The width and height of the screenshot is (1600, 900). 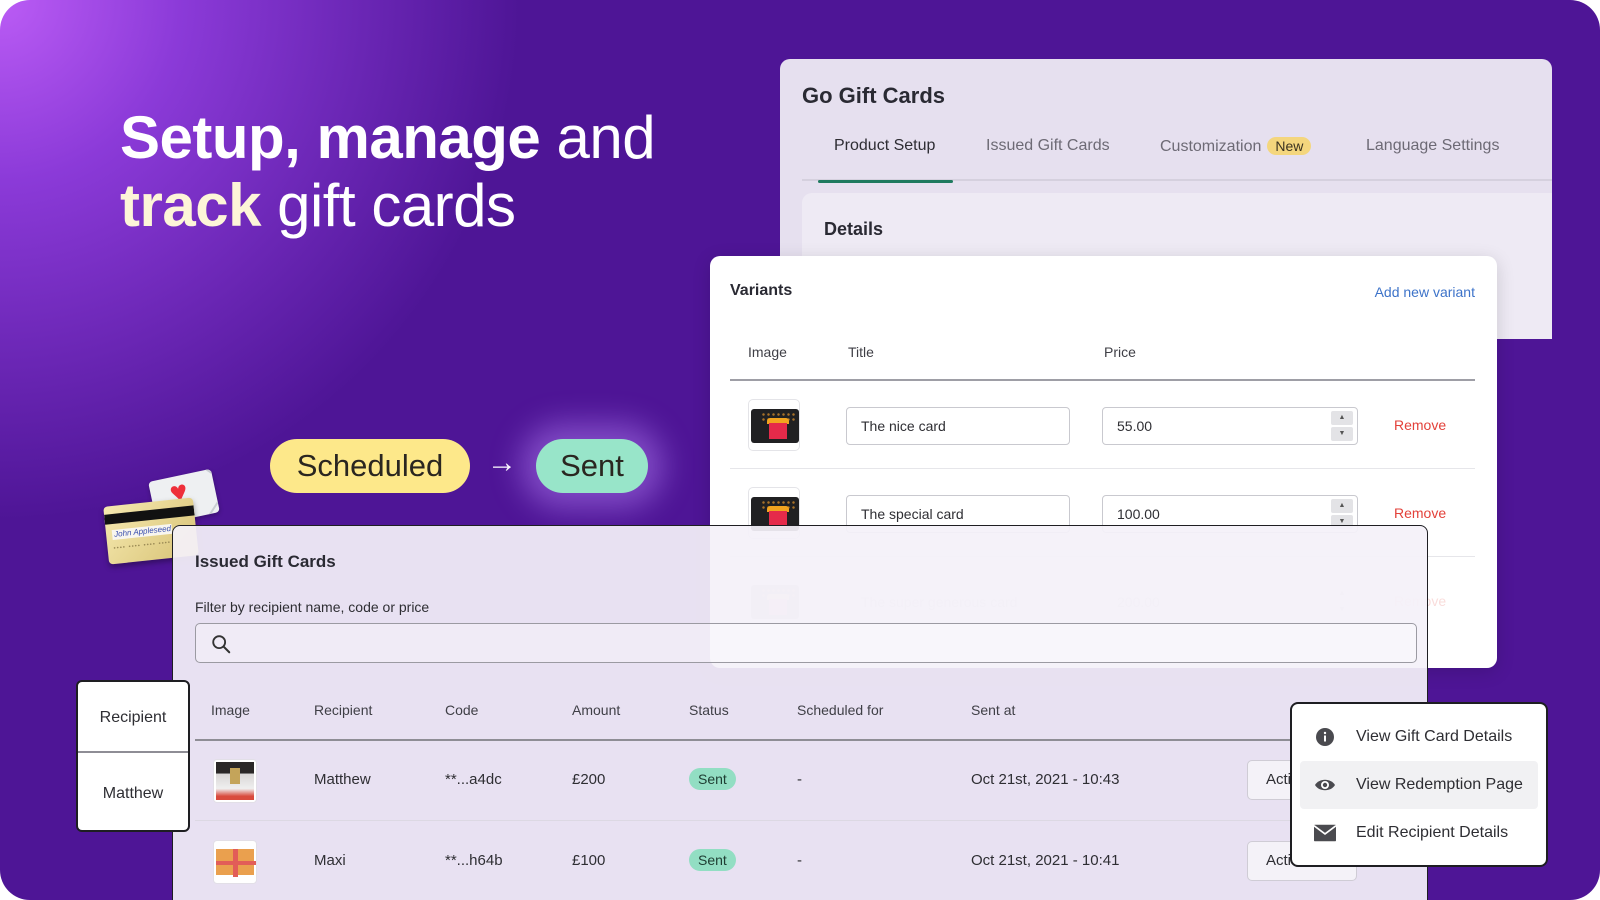 What do you see at coordinates (958, 426) in the screenshot?
I see `variant-title-input: The nice card` at bounding box center [958, 426].